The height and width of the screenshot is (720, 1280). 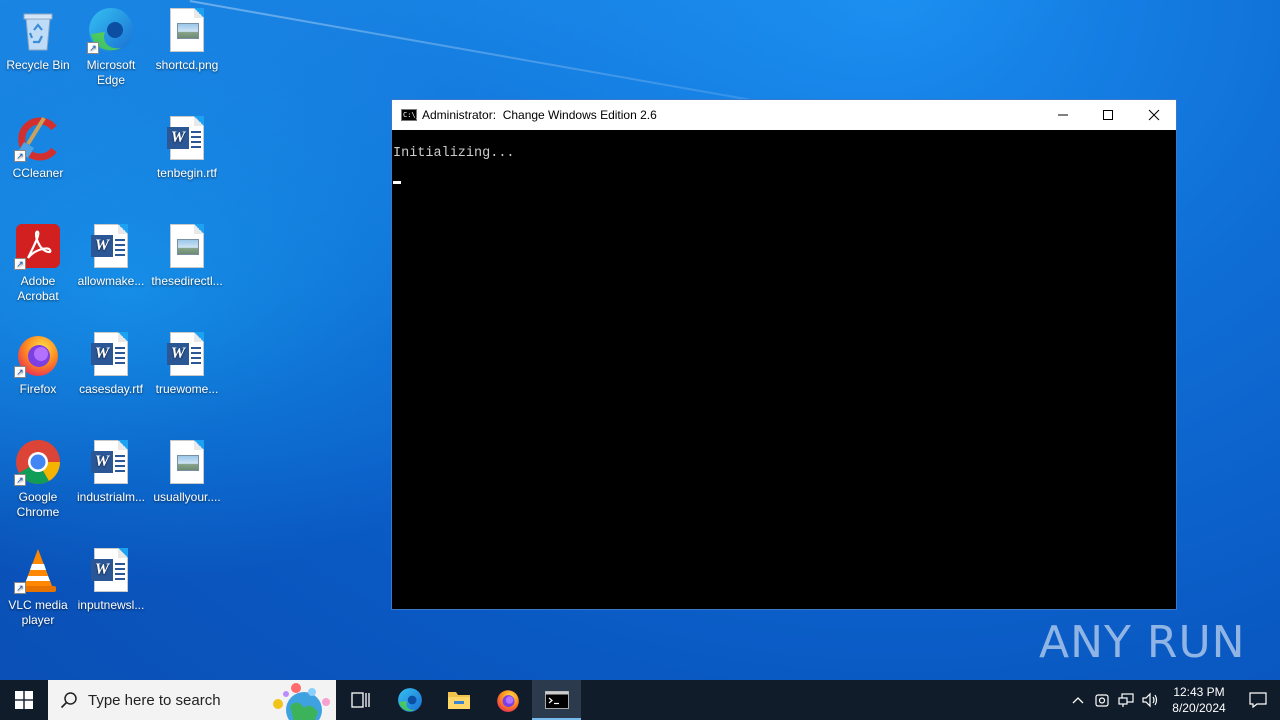 I want to click on taskbar-firefox-button, so click(x=507, y=700).